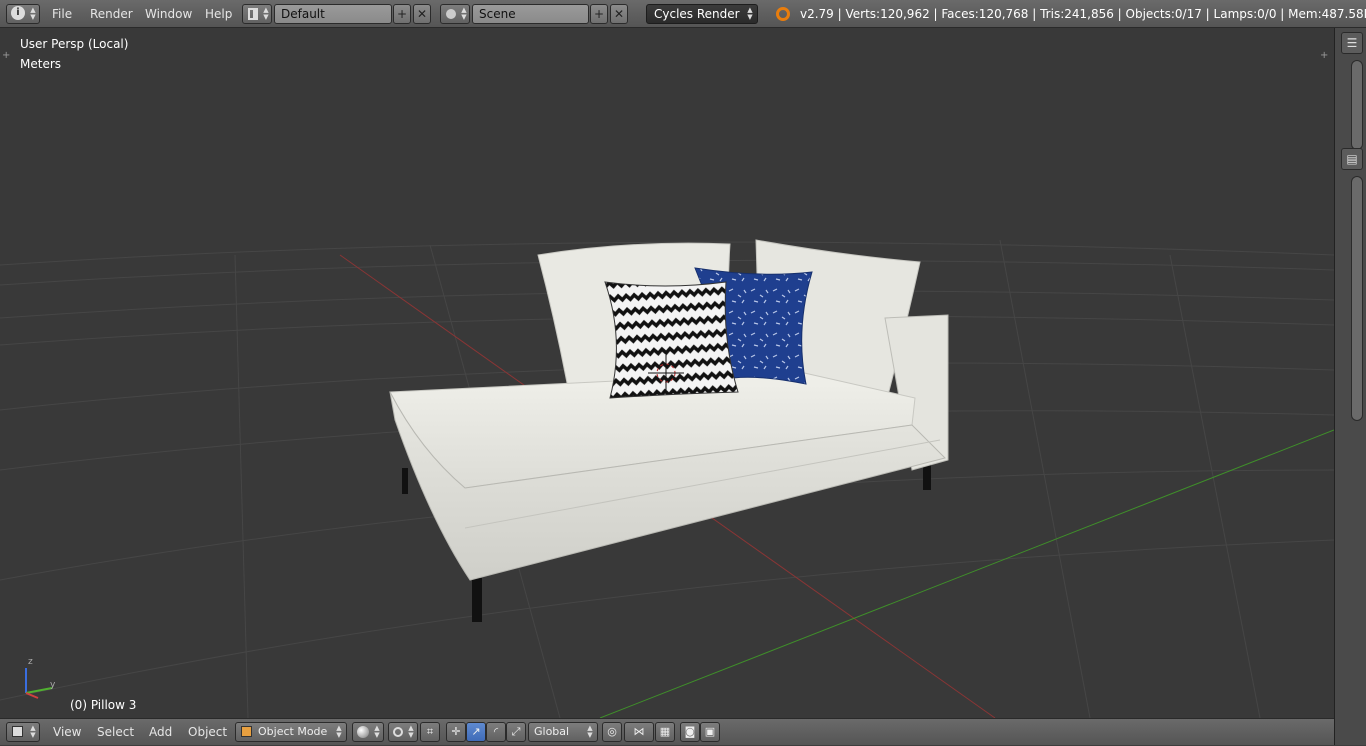 The image size is (1366, 746). What do you see at coordinates (456, 732) in the screenshot?
I see `transform-manipulators-icon: ✛` at bounding box center [456, 732].